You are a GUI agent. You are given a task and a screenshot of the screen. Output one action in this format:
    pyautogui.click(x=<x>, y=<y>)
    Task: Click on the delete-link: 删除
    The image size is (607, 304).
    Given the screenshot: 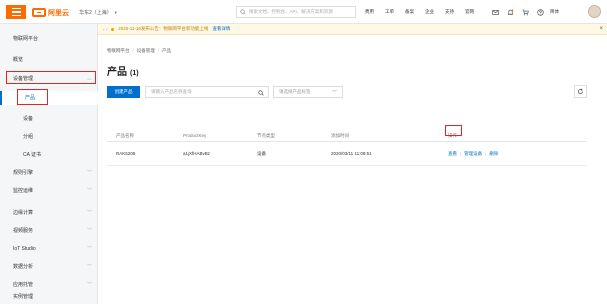 What is the action you would take?
    pyautogui.click(x=493, y=154)
    